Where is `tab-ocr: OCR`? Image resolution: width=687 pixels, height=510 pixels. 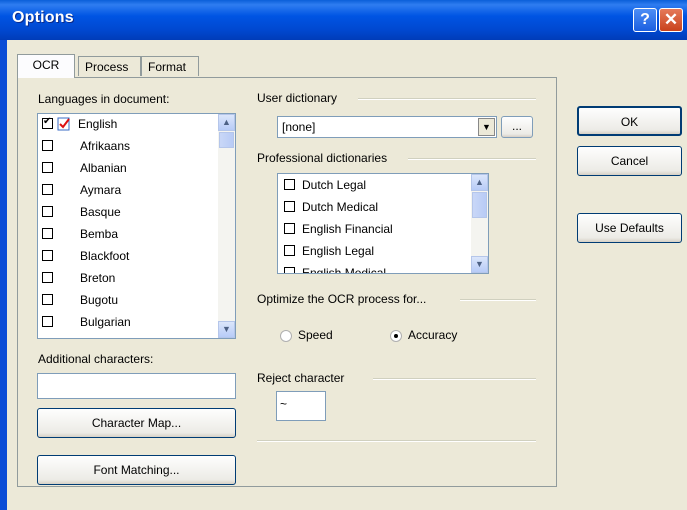
tab-ocr: OCR is located at coordinates (46, 66).